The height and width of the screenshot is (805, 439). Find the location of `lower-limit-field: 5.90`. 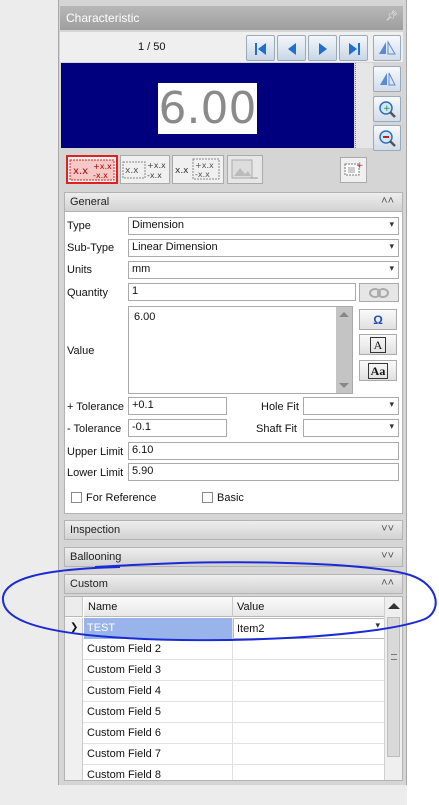

lower-limit-field: 5.90 is located at coordinates (263, 472).